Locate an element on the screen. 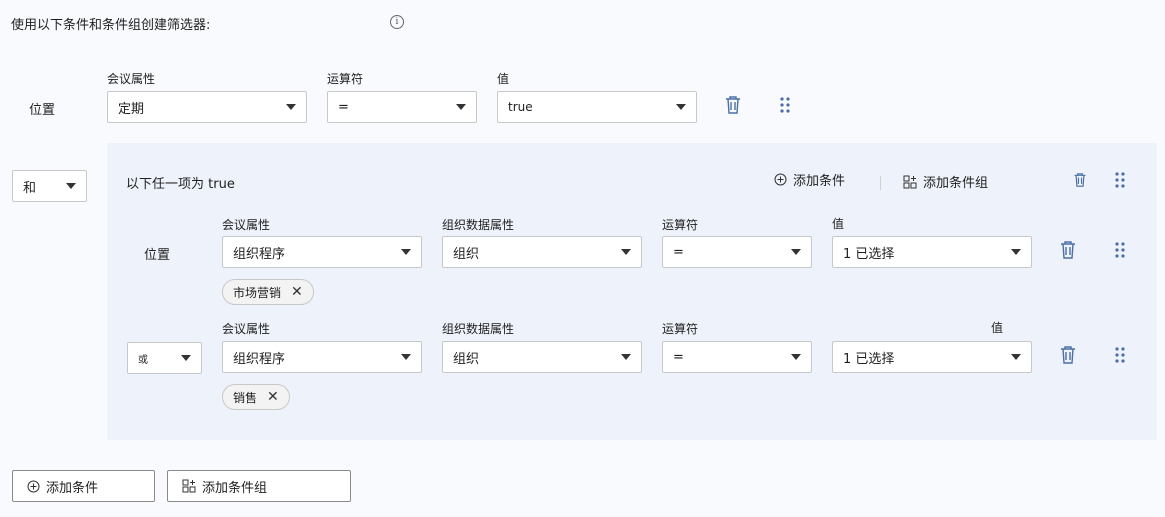  attr-select-value: 定期 is located at coordinates (131, 109).